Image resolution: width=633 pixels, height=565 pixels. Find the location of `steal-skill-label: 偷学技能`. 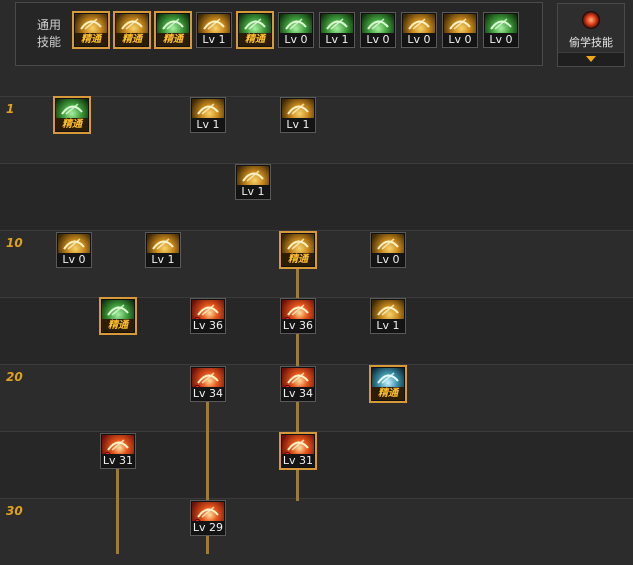

steal-skill-label: 偷学技能 is located at coordinates (591, 42).